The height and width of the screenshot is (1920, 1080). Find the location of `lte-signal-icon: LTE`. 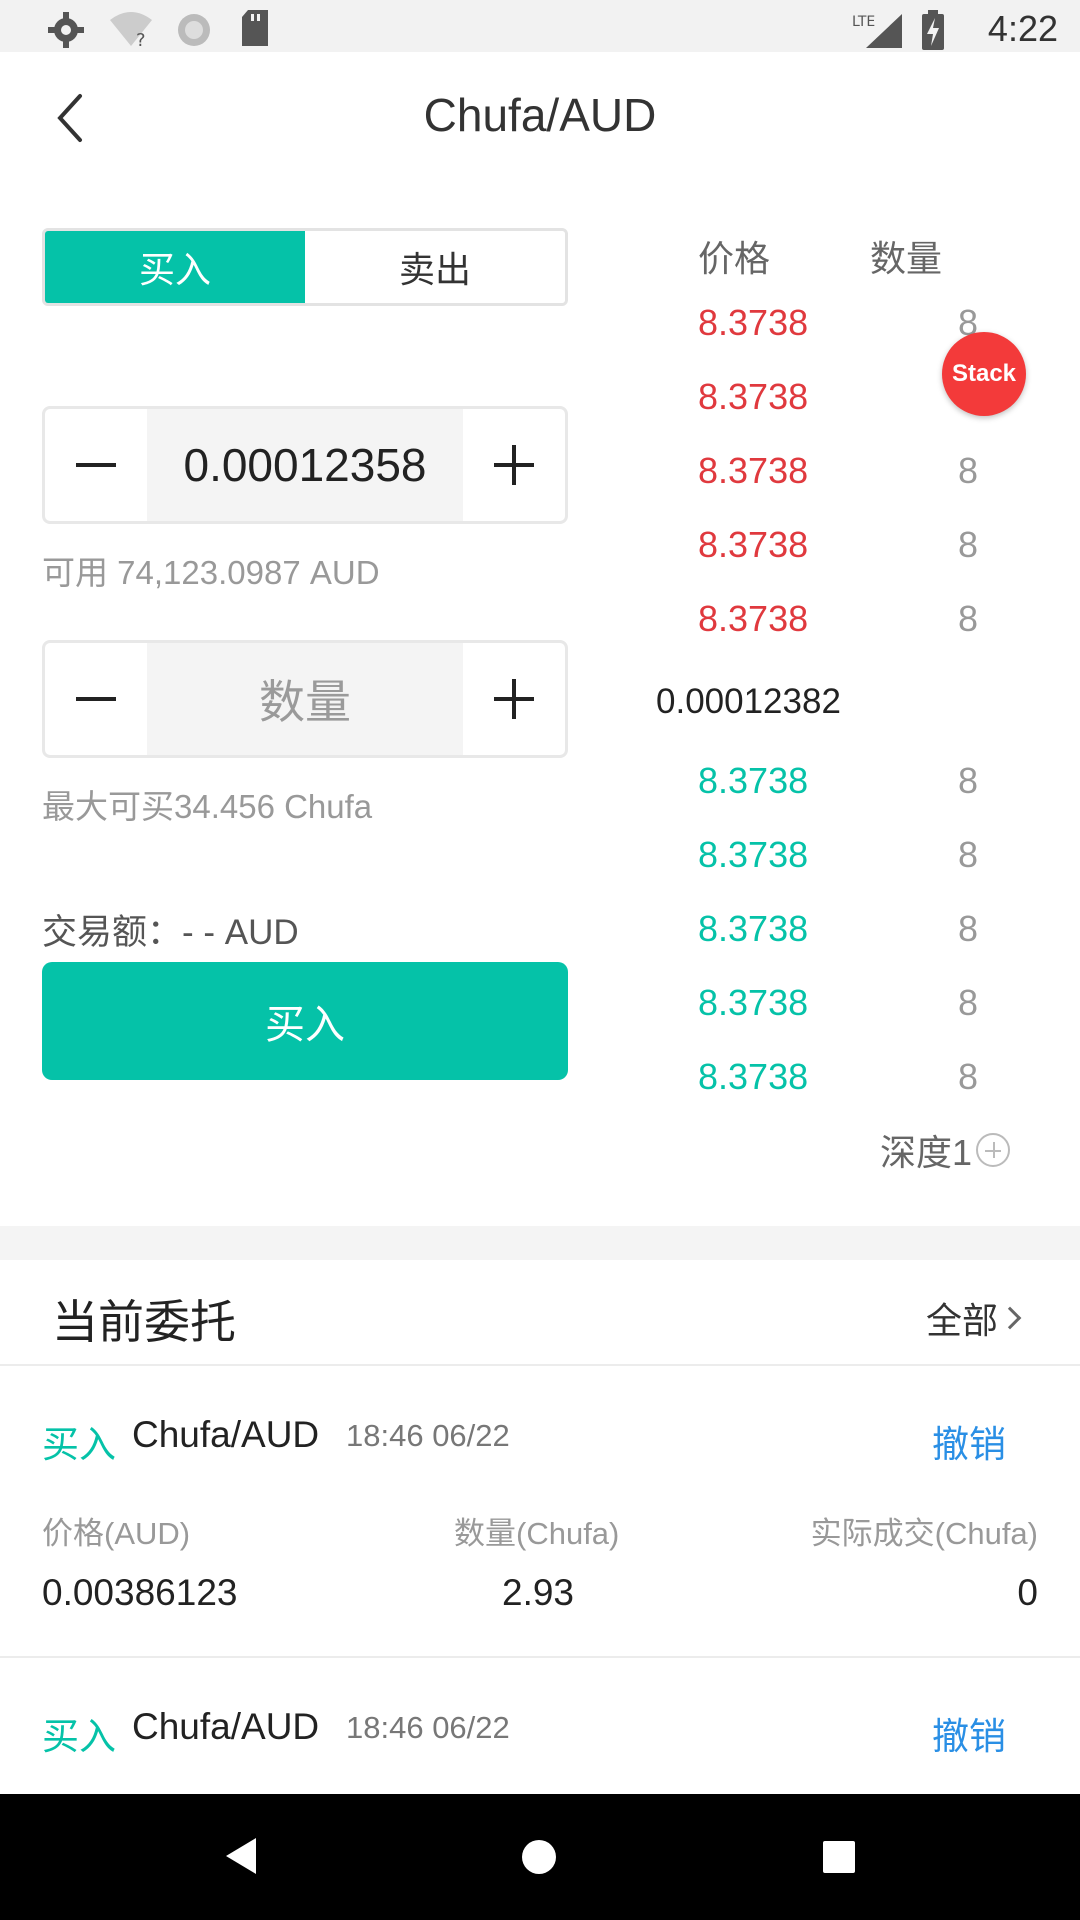

lte-signal-icon: LTE is located at coordinates (877, 31).